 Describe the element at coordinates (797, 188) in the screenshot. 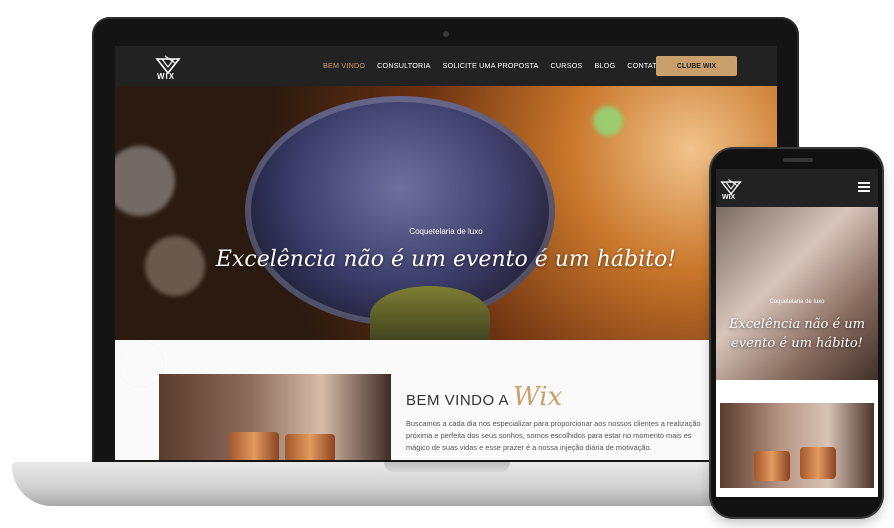

I see `phone-navbar: WIX` at that location.